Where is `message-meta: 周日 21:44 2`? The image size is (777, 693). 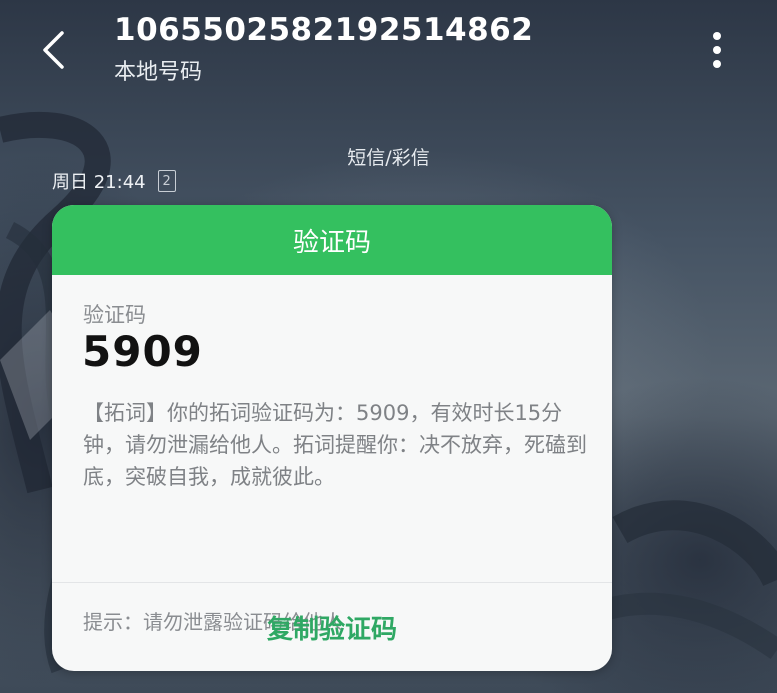 message-meta: 周日 21:44 2 is located at coordinates (114, 181).